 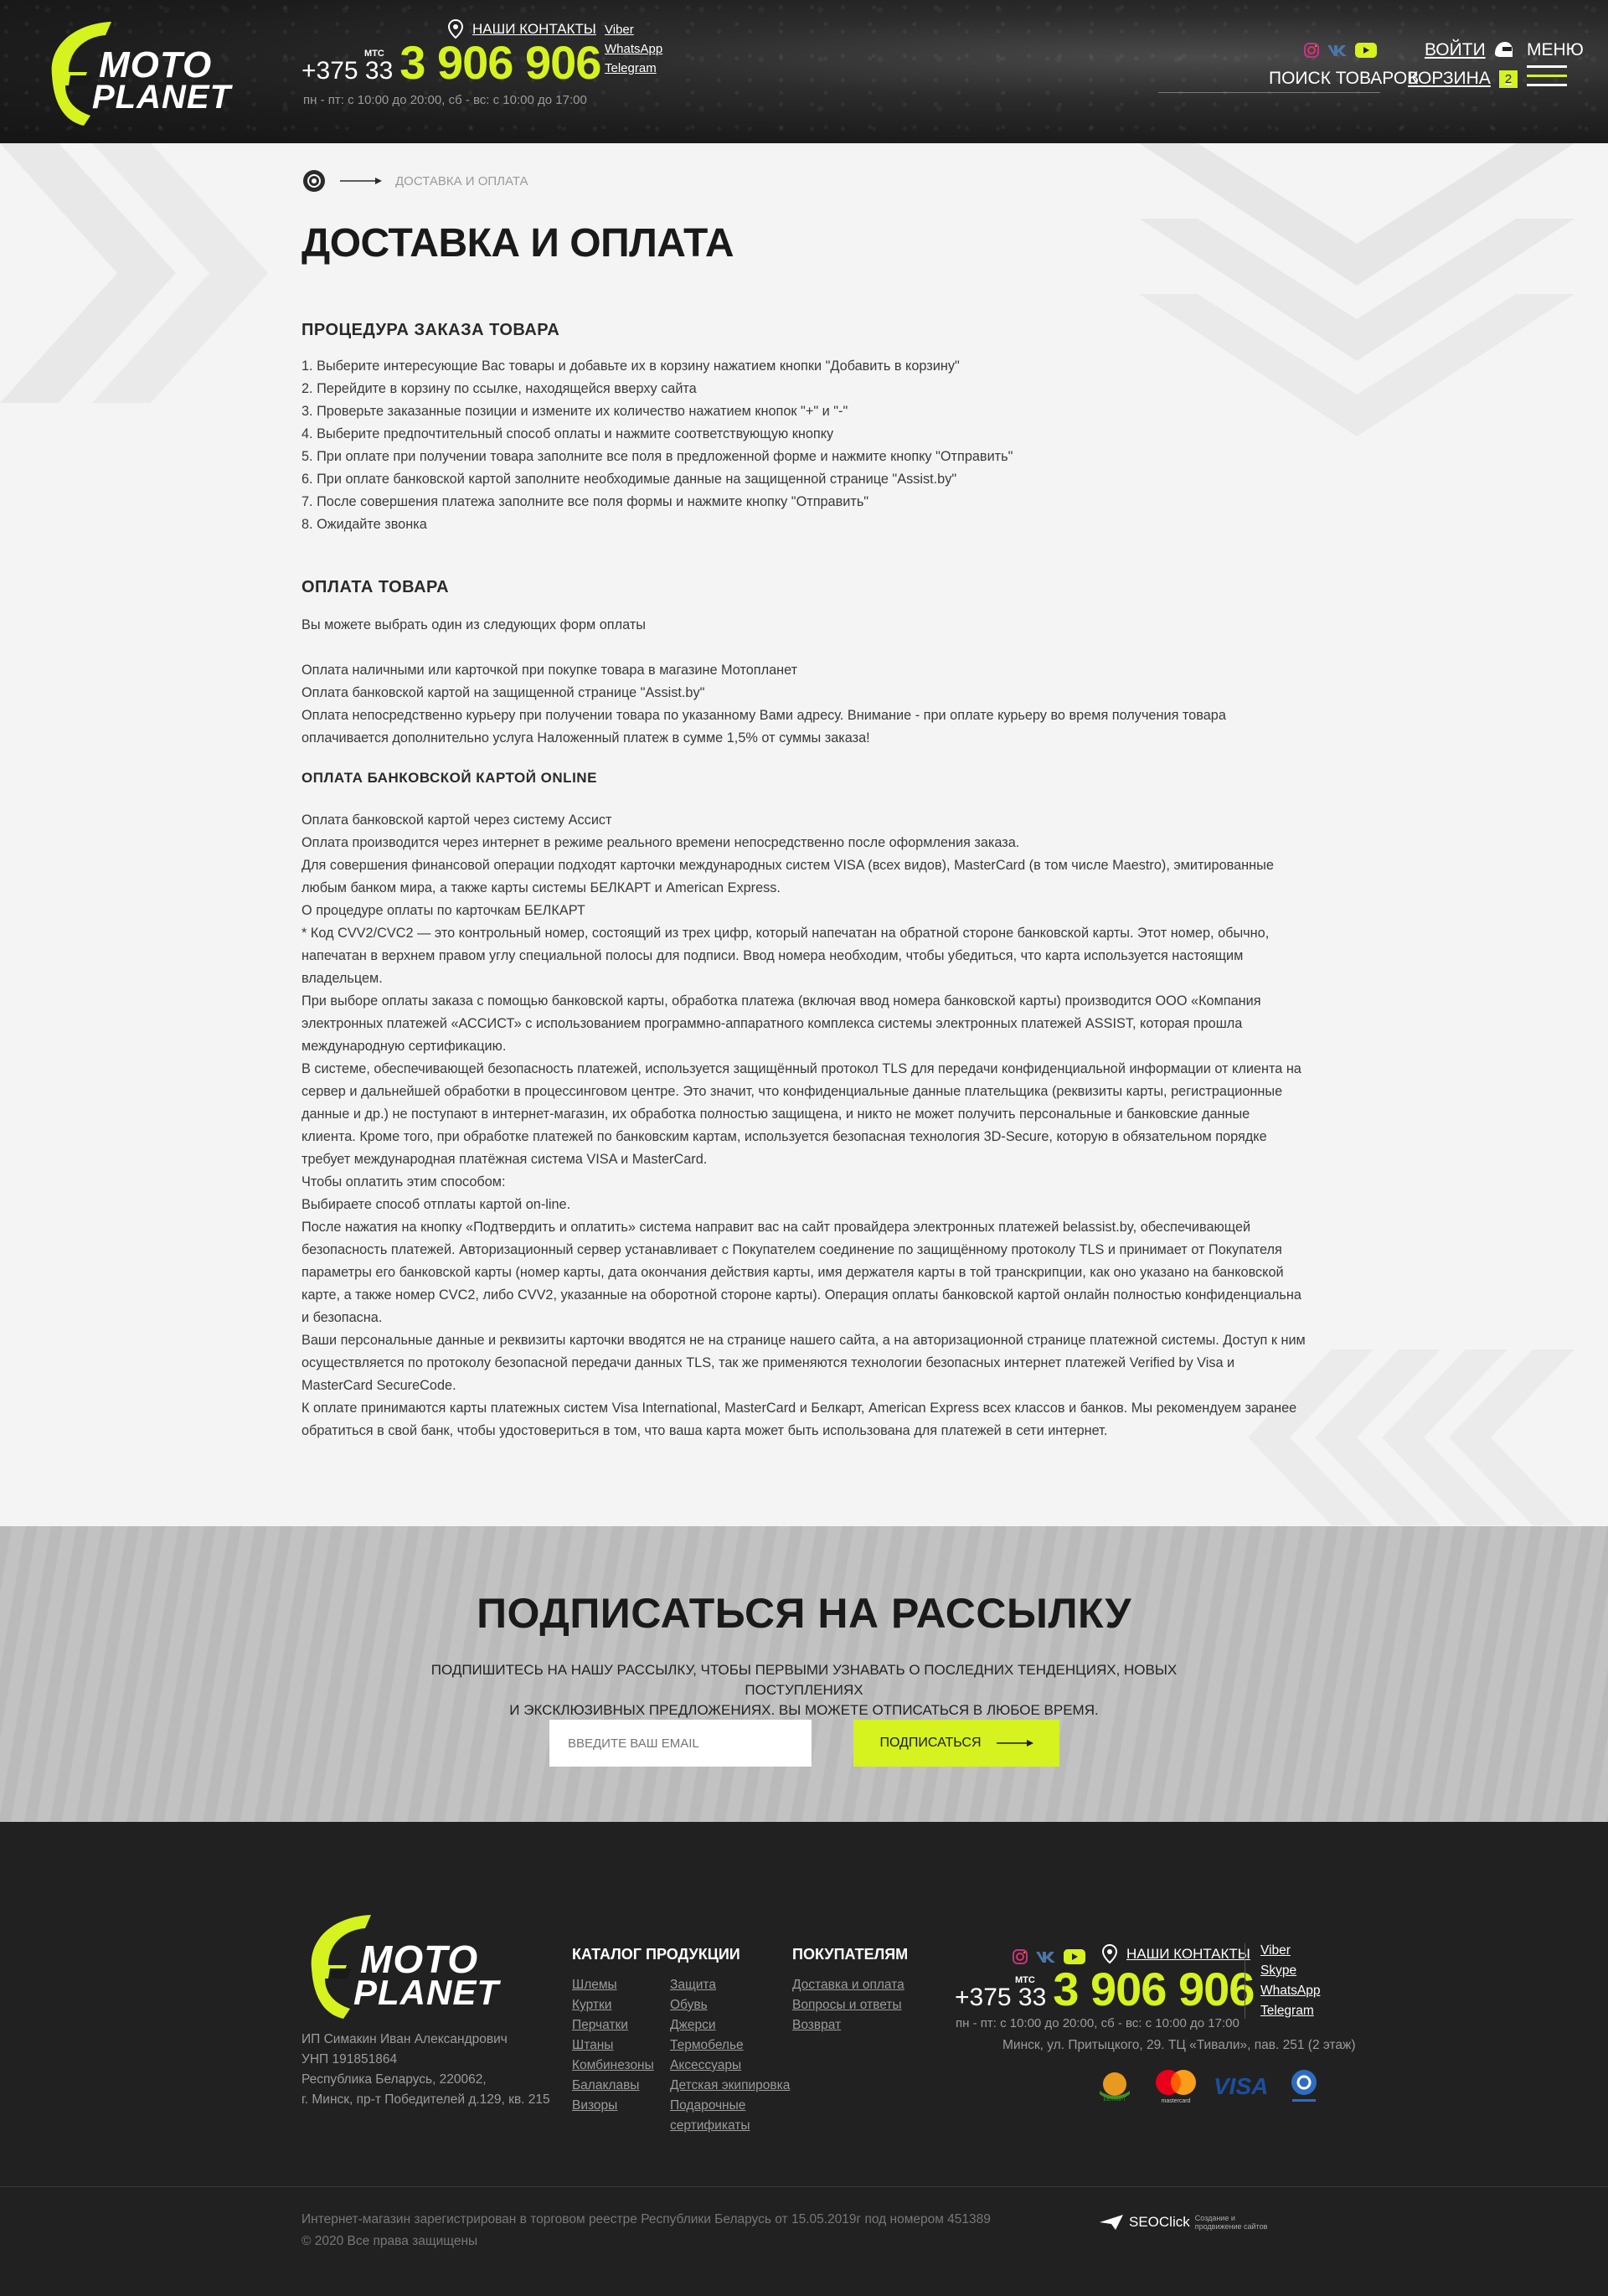 What do you see at coordinates (730, 2045) in the screenshot?
I see `catalog-link: Термобелье` at bounding box center [730, 2045].